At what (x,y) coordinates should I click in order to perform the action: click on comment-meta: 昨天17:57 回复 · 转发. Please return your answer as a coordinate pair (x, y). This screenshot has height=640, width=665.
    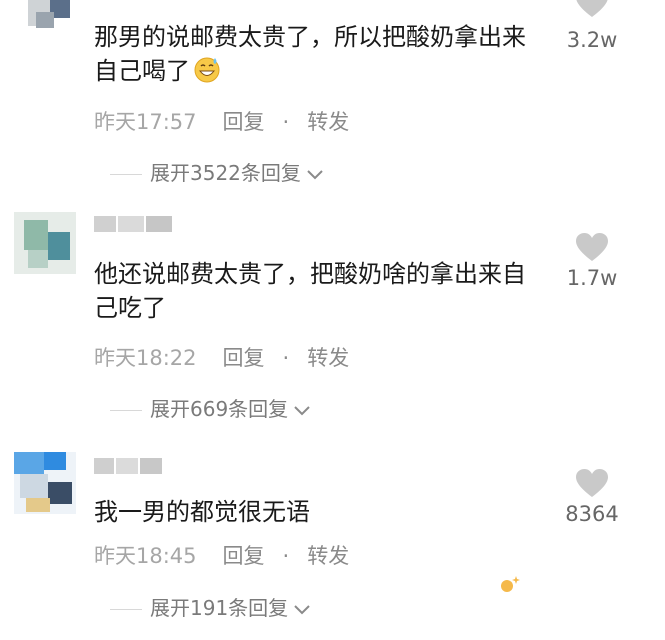
    Looking at the image, I should click on (221, 121).